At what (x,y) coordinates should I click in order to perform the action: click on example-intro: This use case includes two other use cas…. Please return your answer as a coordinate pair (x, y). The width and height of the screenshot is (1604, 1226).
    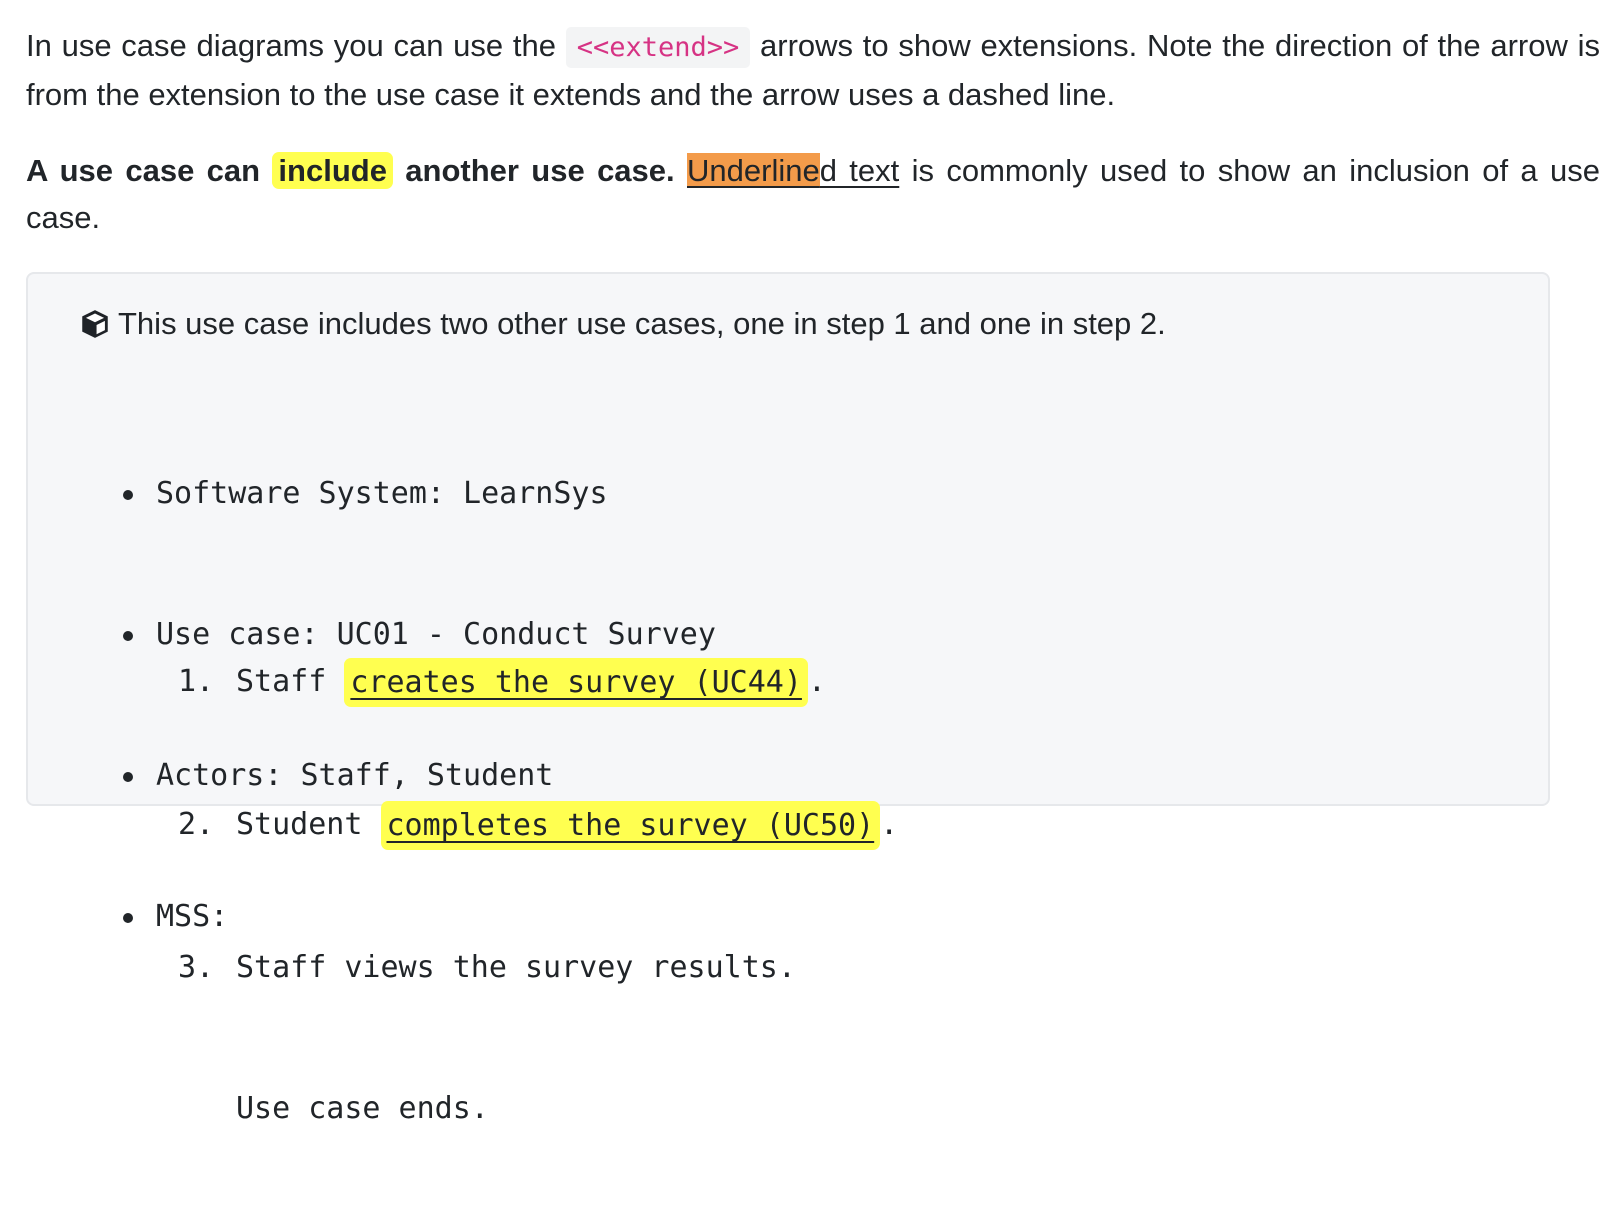
    Looking at the image, I should click on (622, 323).